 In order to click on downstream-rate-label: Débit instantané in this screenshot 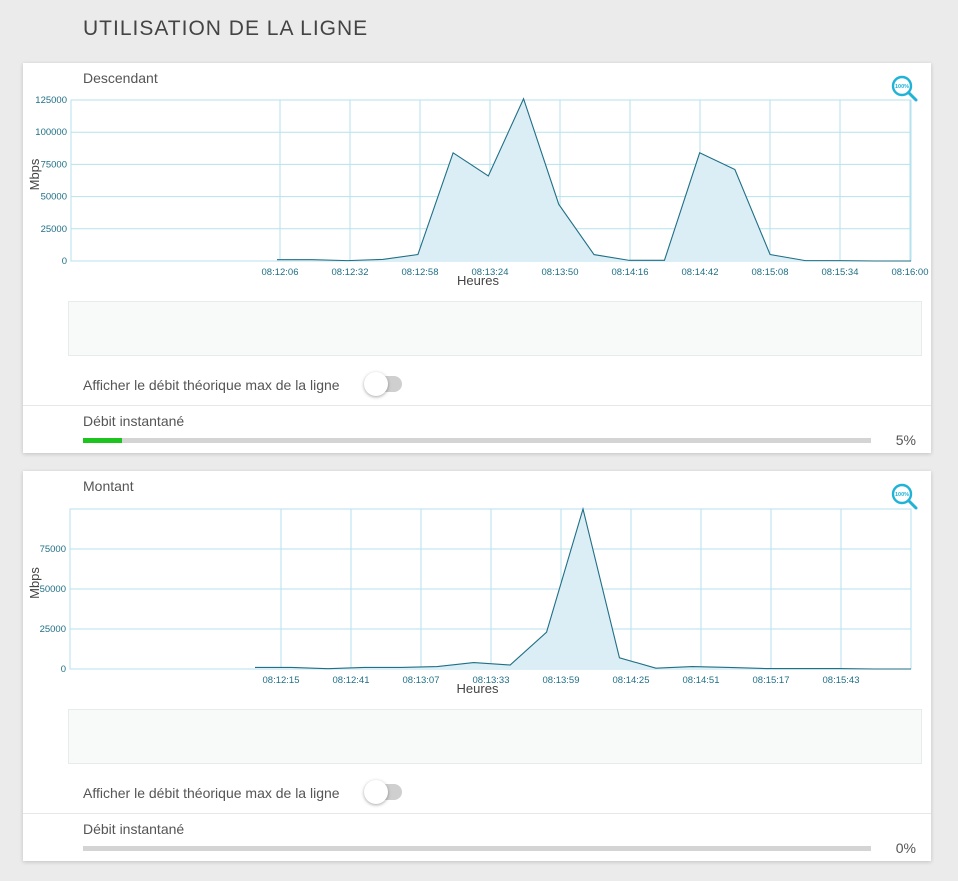, I will do `click(134, 421)`.